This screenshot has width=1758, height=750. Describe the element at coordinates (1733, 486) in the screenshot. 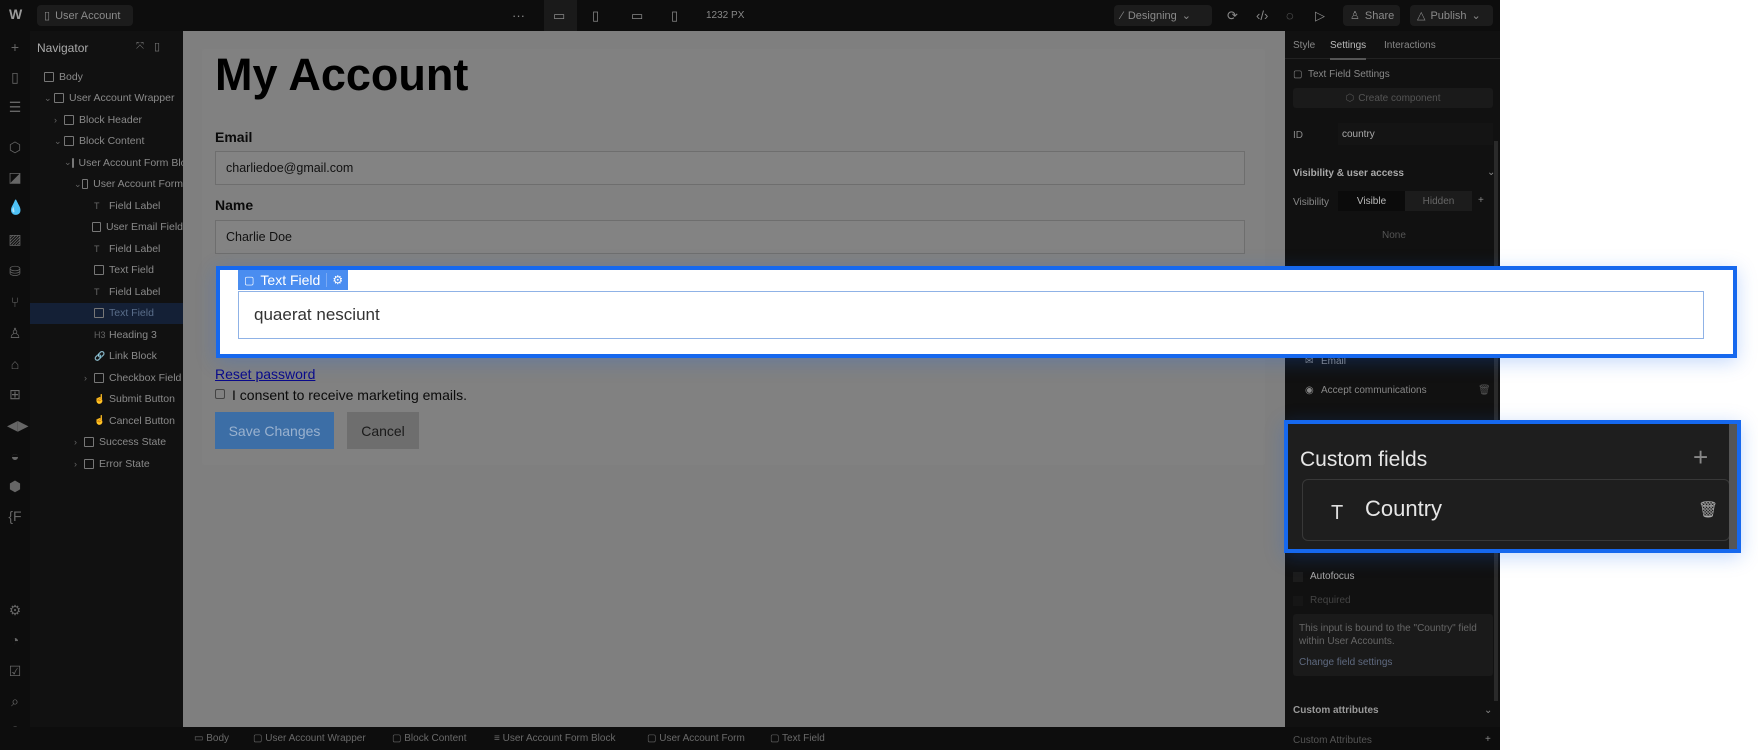

I see `panel-scrollbar` at that location.